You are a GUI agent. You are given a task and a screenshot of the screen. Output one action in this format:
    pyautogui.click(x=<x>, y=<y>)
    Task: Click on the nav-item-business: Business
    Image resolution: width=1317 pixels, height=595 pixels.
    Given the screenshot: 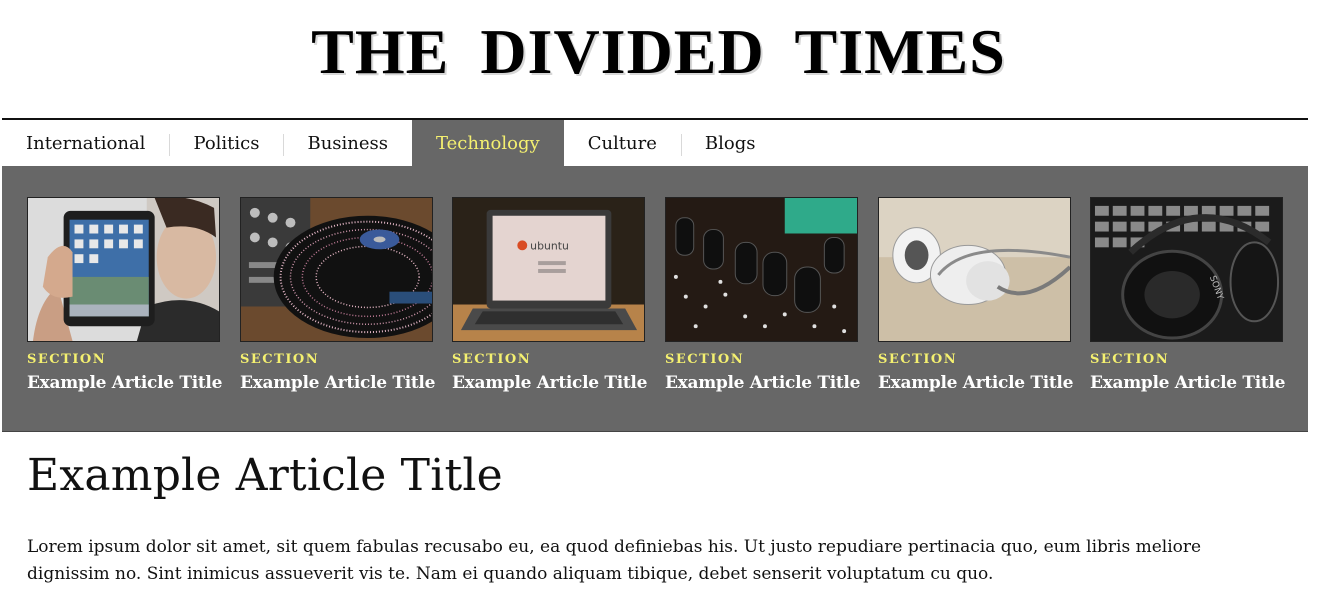 What is the action you would take?
    pyautogui.click(x=347, y=143)
    